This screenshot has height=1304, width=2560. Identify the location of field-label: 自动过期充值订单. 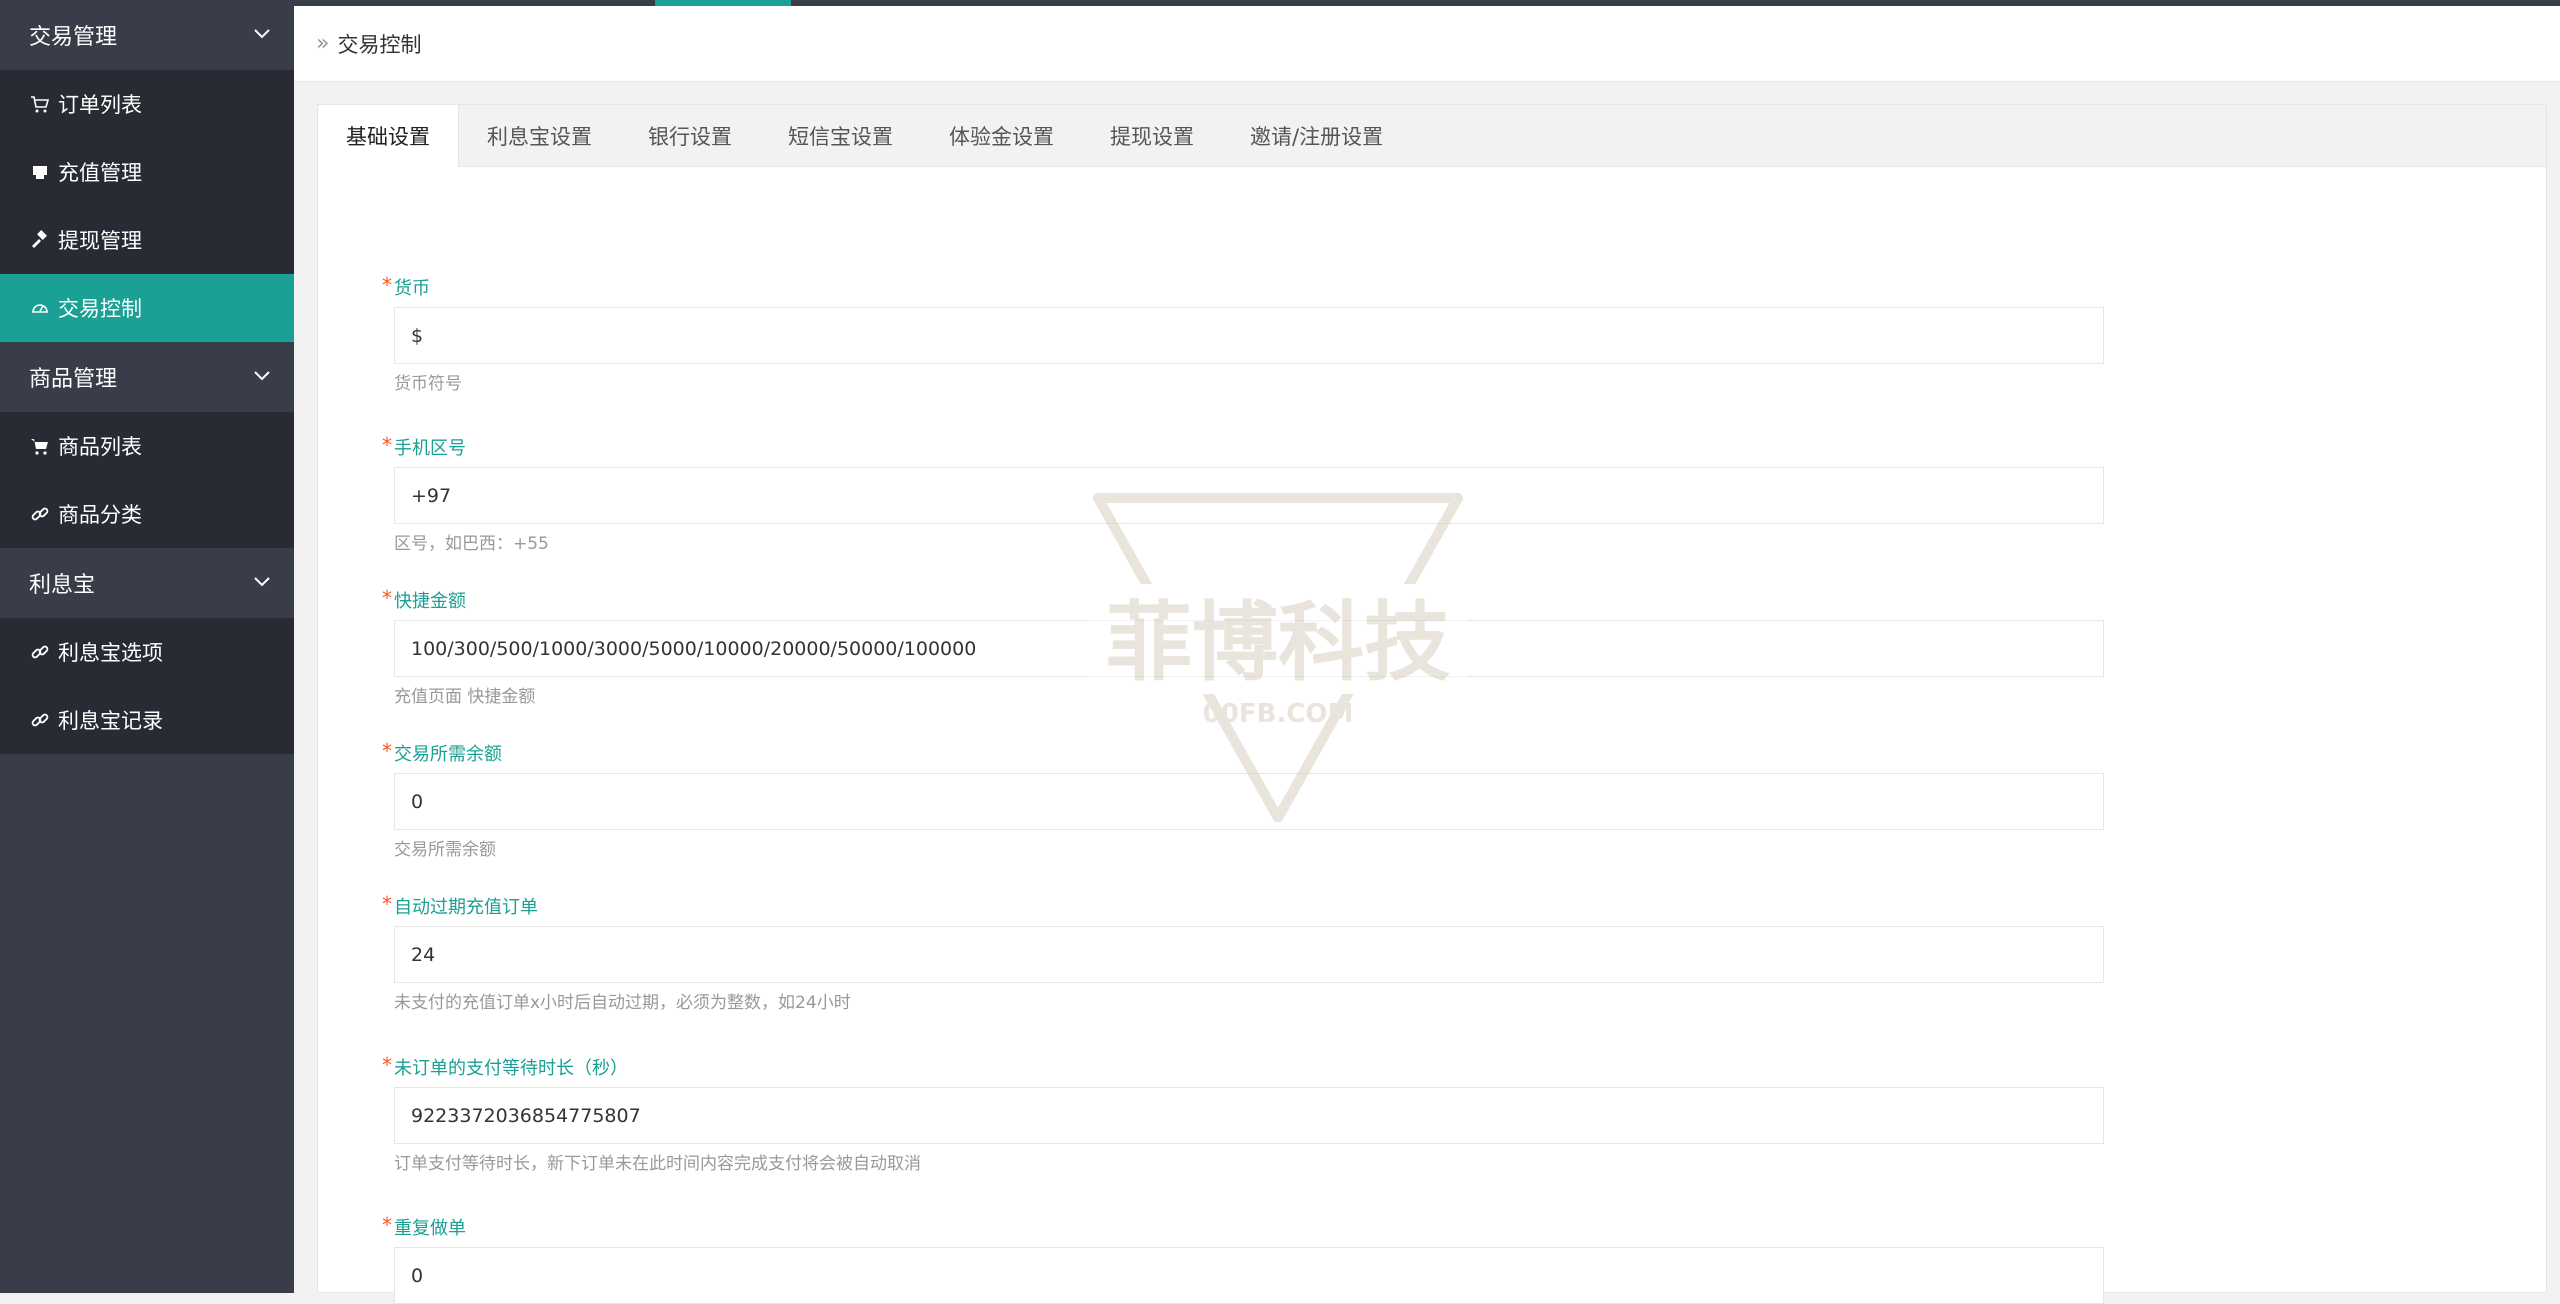
(466, 907).